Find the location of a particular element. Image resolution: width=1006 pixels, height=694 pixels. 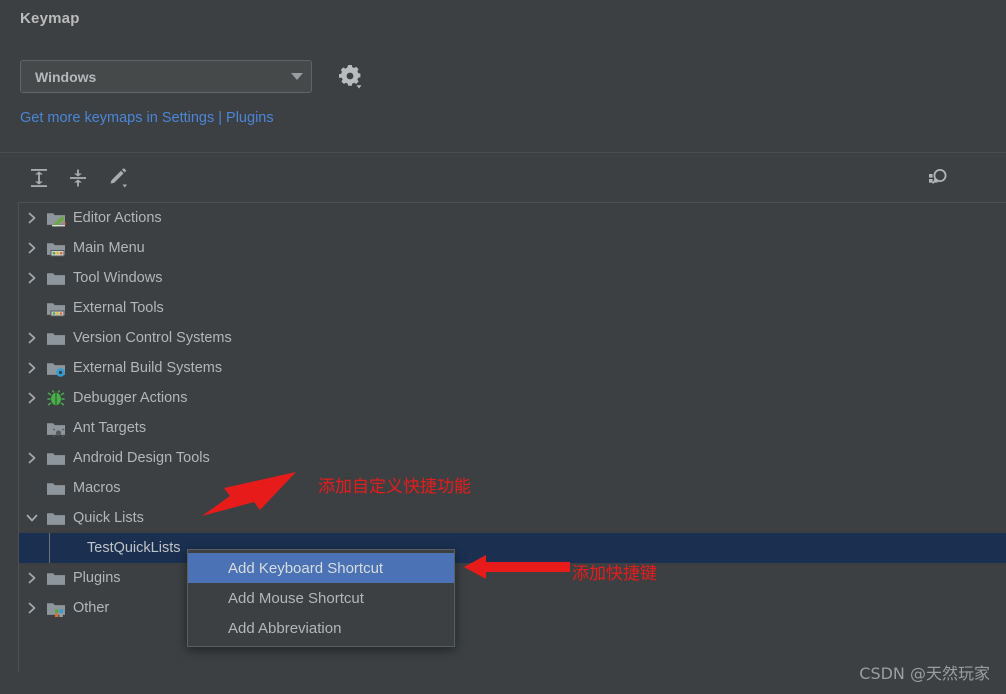

find-by-shortcut-icon is located at coordinates (938, 176).